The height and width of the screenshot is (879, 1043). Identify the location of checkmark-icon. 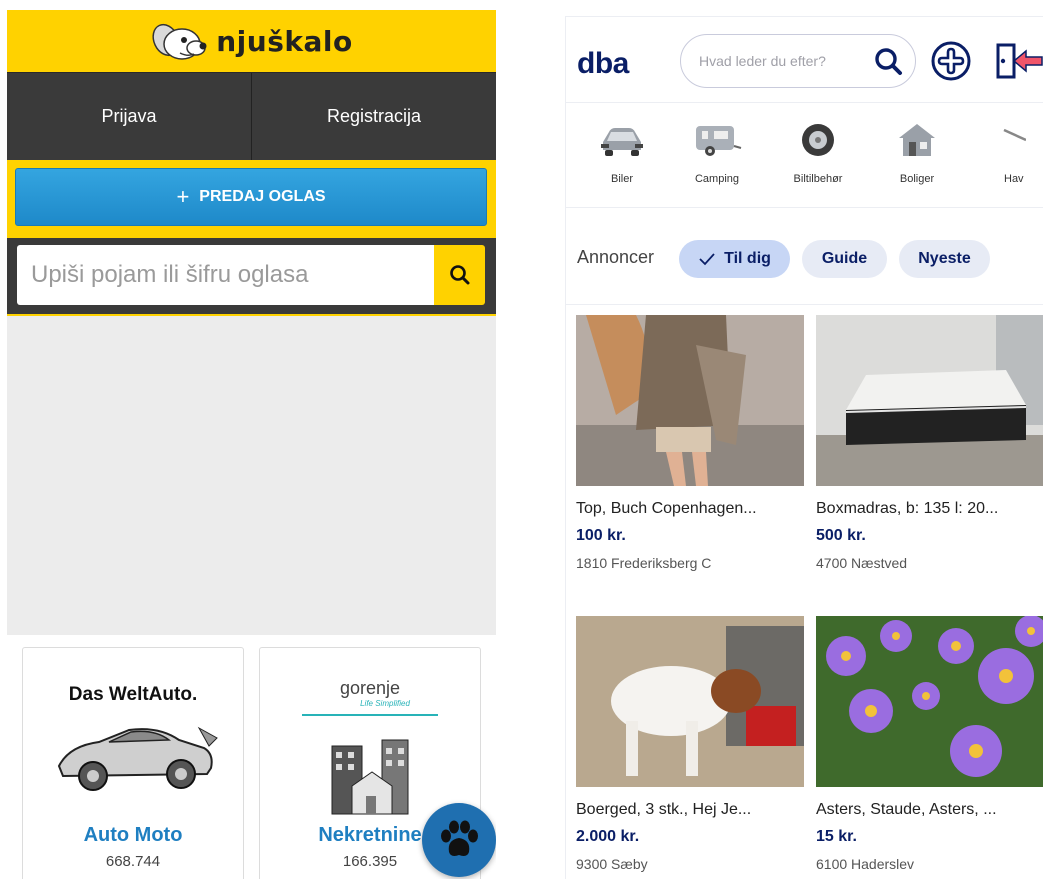
(707, 259).